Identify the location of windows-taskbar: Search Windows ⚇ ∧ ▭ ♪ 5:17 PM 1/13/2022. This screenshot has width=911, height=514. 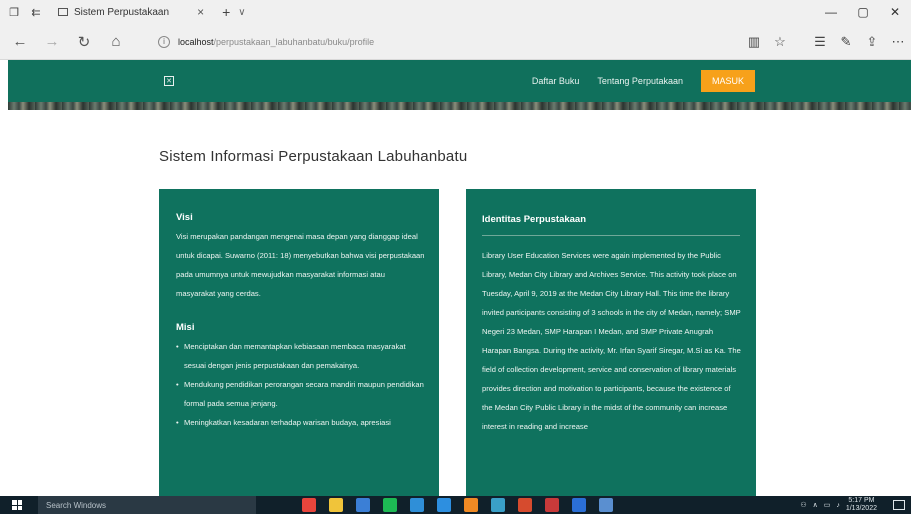
(455, 505).